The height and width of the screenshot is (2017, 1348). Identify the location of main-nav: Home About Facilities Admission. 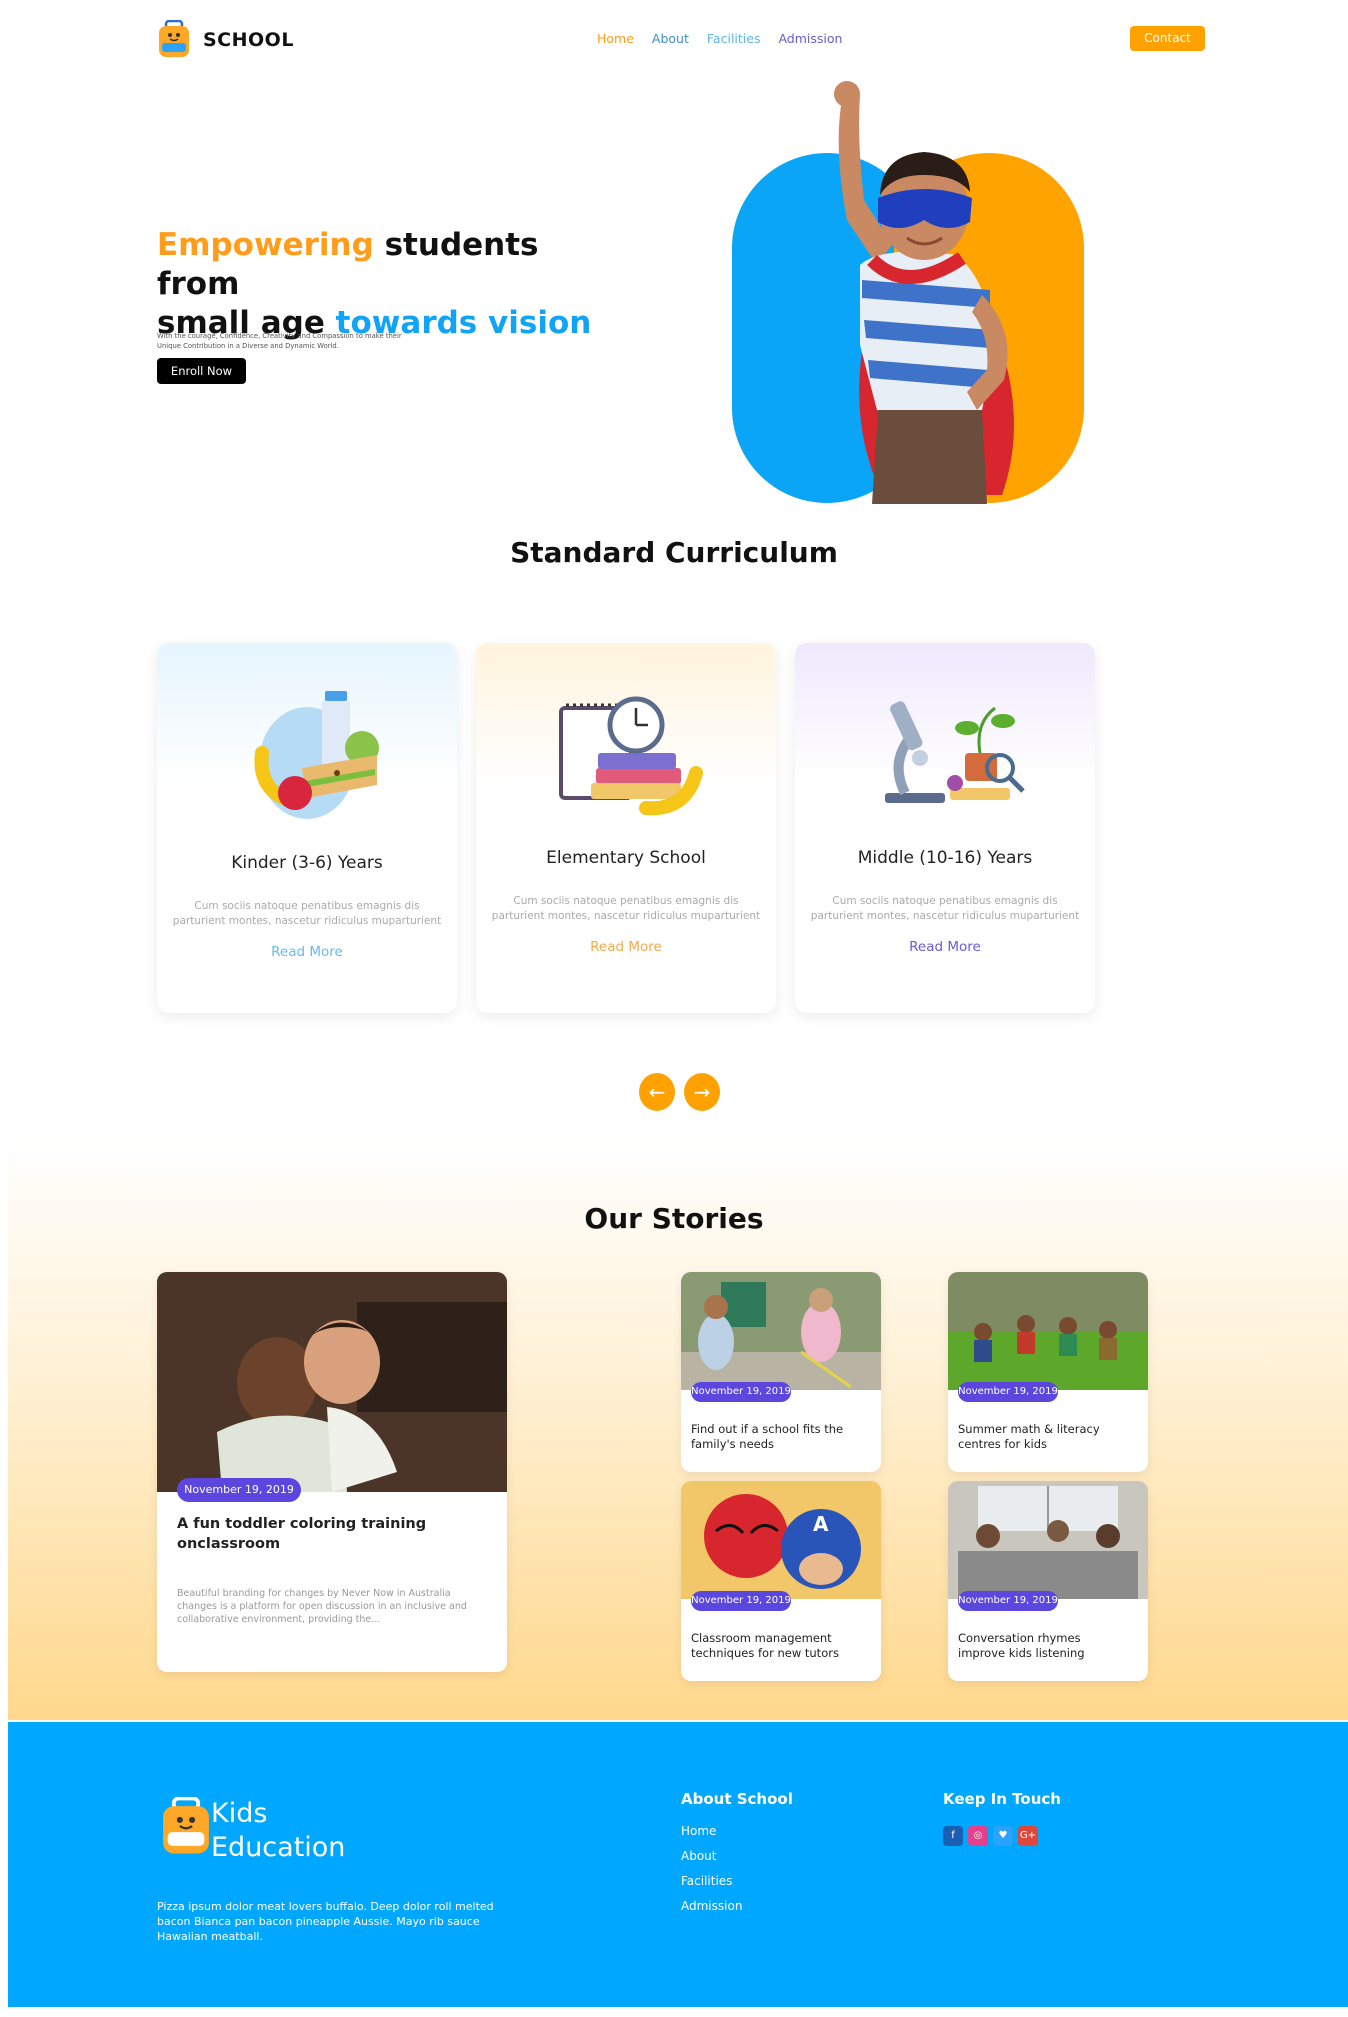
(719, 38).